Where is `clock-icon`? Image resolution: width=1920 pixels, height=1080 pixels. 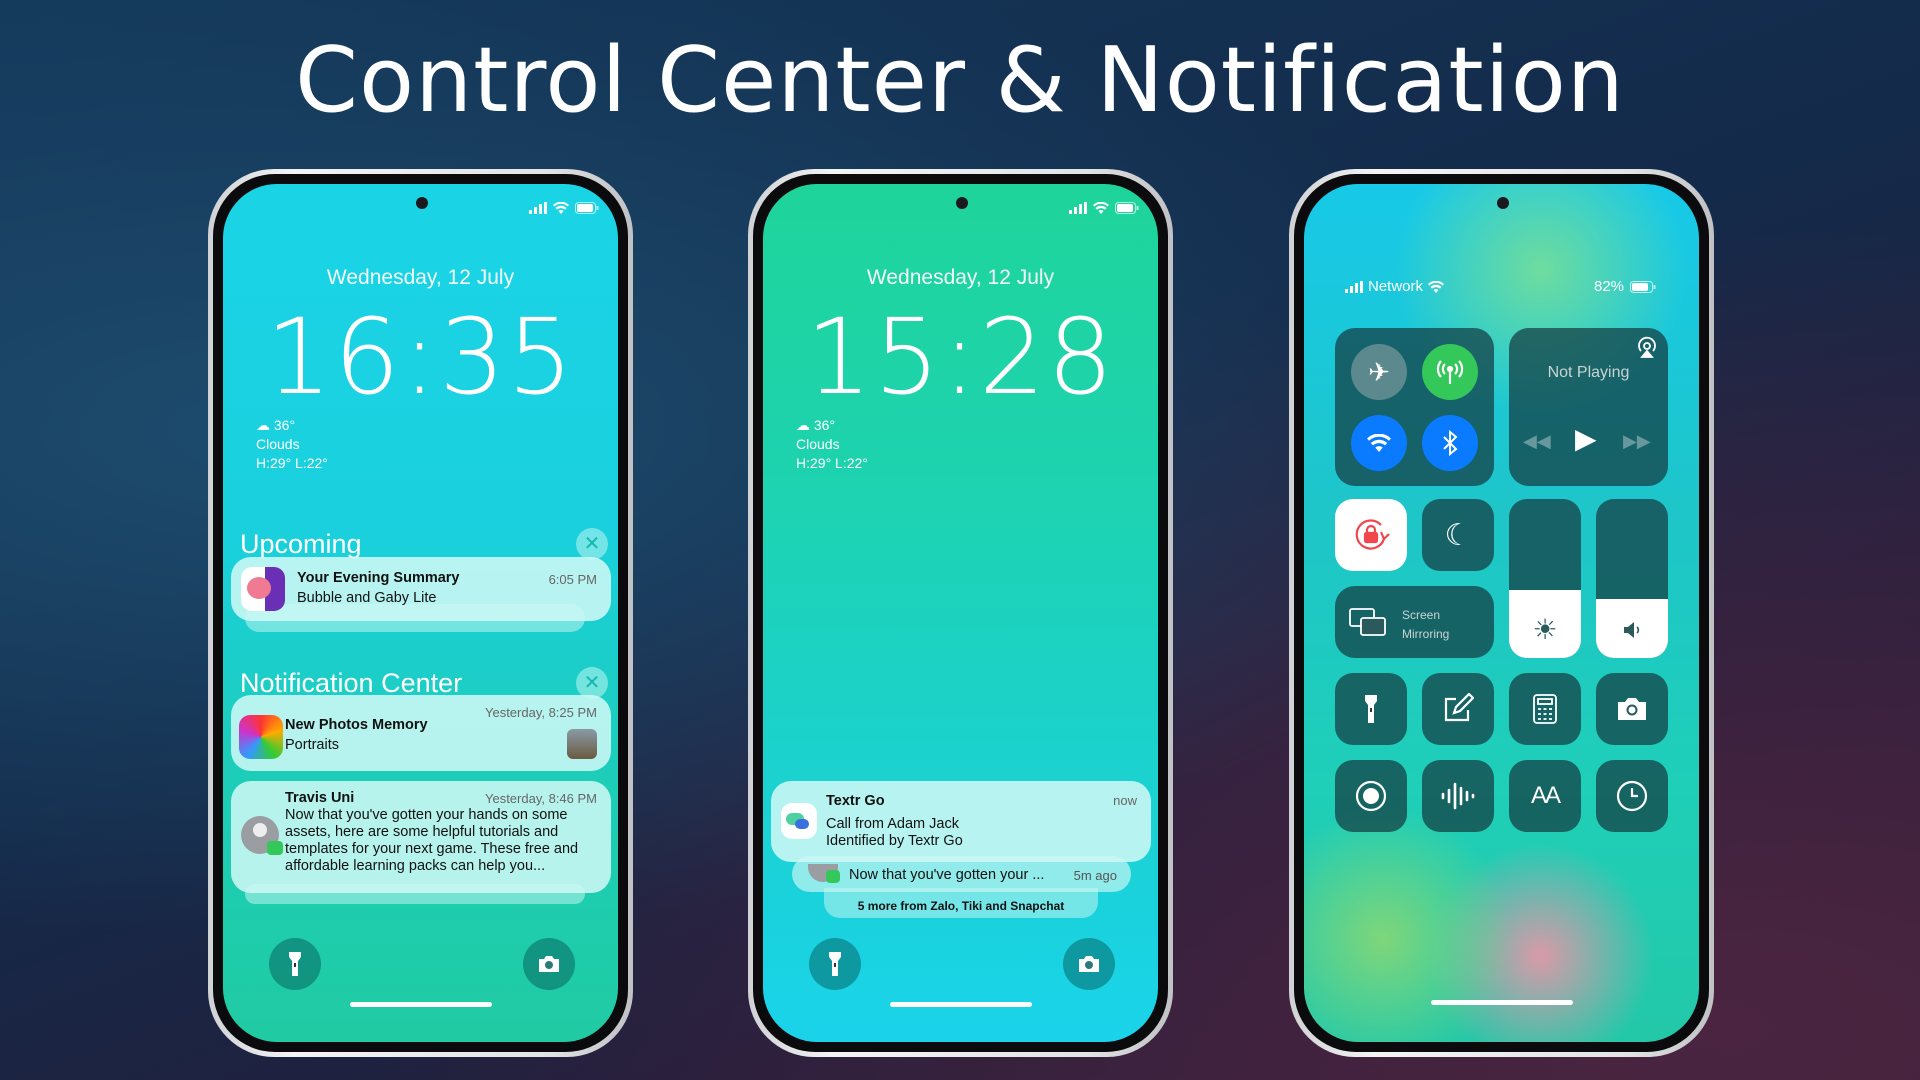 clock-icon is located at coordinates (1632, 796).